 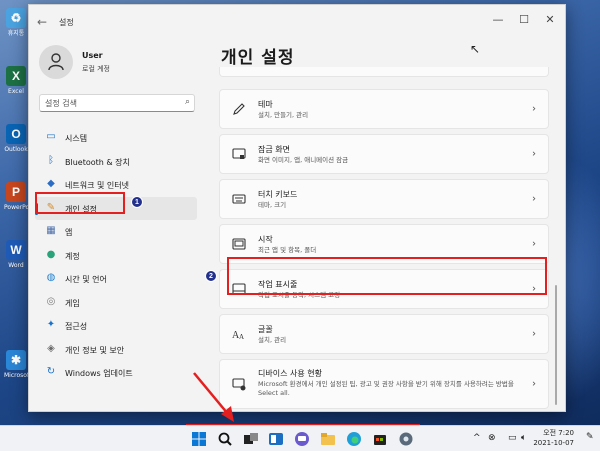 What do you see at coordinates (477, 438) in the screenshot?
I see `chevron-up-icon: ^` at bounding box center [477, 438].